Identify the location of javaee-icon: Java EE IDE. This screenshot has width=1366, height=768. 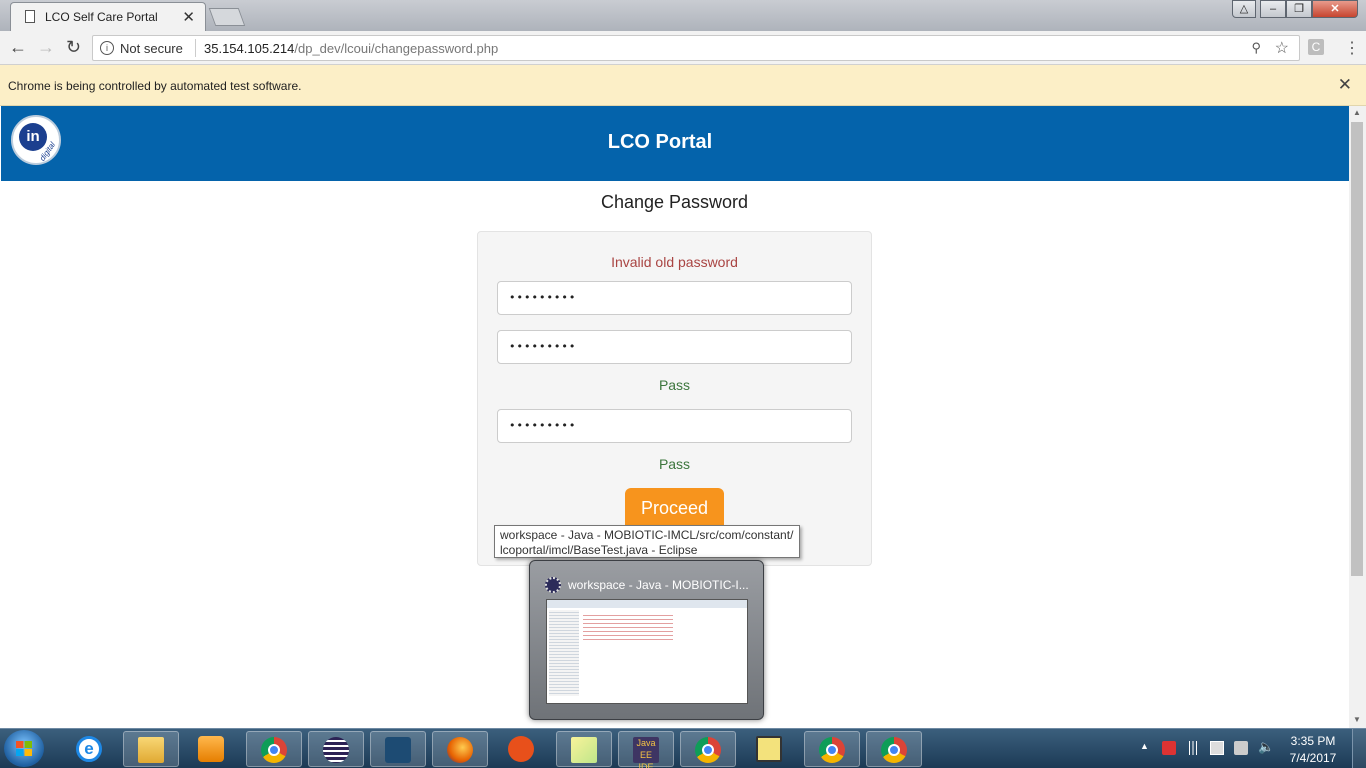
(646, 752).